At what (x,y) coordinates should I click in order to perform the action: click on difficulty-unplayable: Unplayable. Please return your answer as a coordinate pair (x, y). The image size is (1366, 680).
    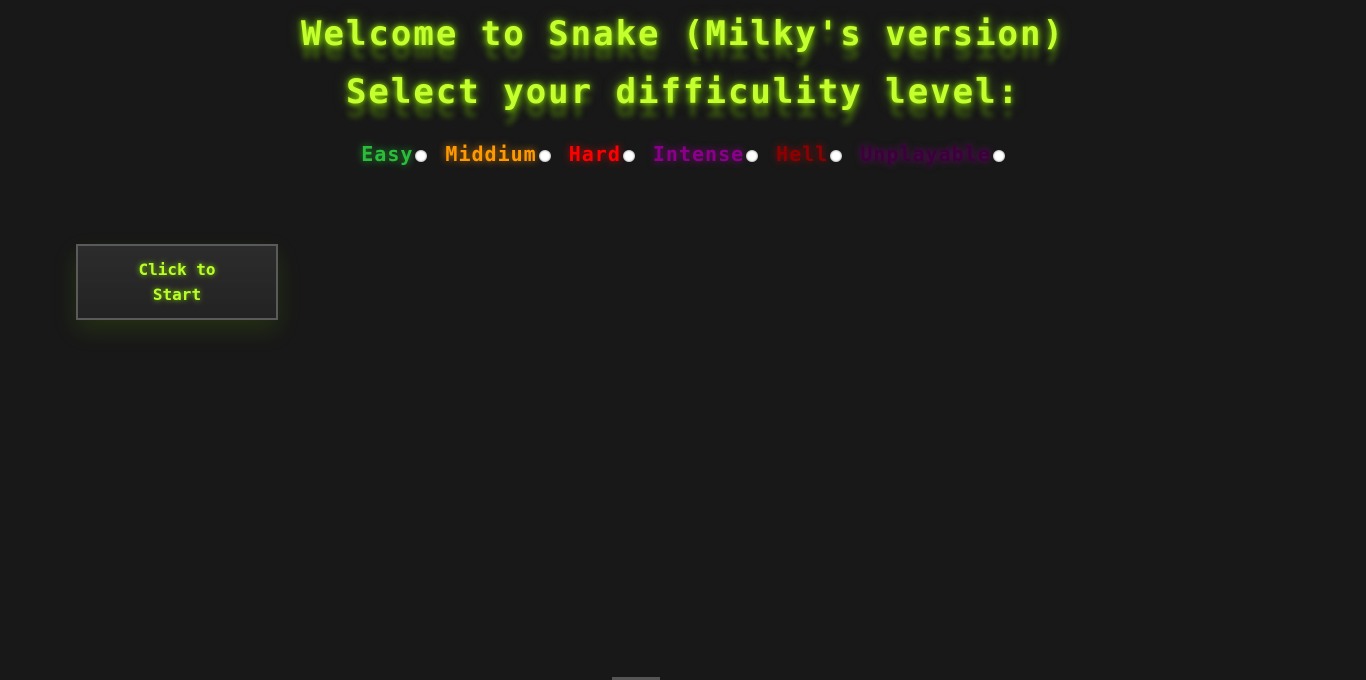
    Looking at the image, I should click on (932, 154).